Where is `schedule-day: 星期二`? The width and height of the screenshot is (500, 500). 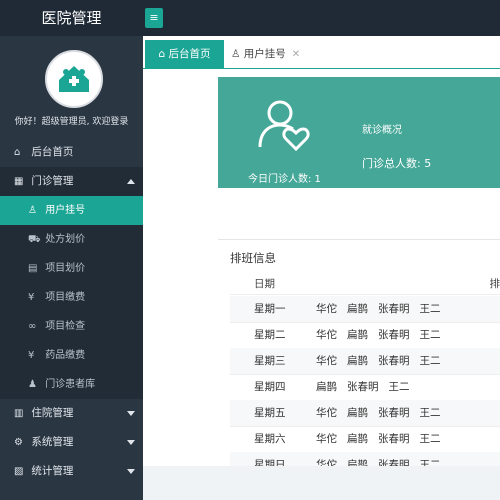
schedule-day: 星期二 is located at coordinates (270, 335).